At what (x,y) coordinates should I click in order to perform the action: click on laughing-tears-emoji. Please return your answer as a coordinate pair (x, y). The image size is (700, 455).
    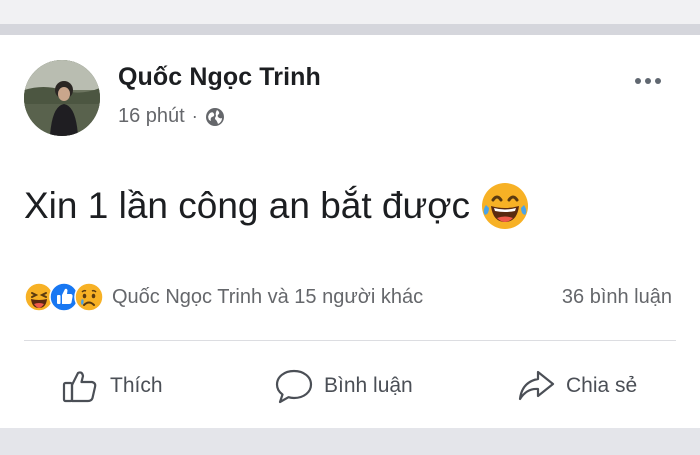
    Looking at the image, I should click on (505, 206).